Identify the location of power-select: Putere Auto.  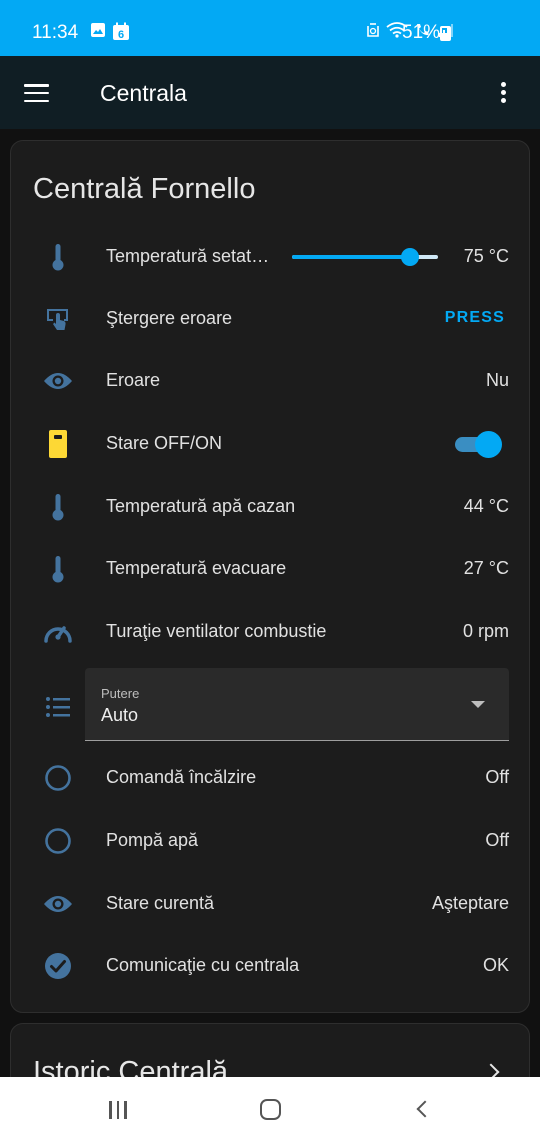
(297, 704).